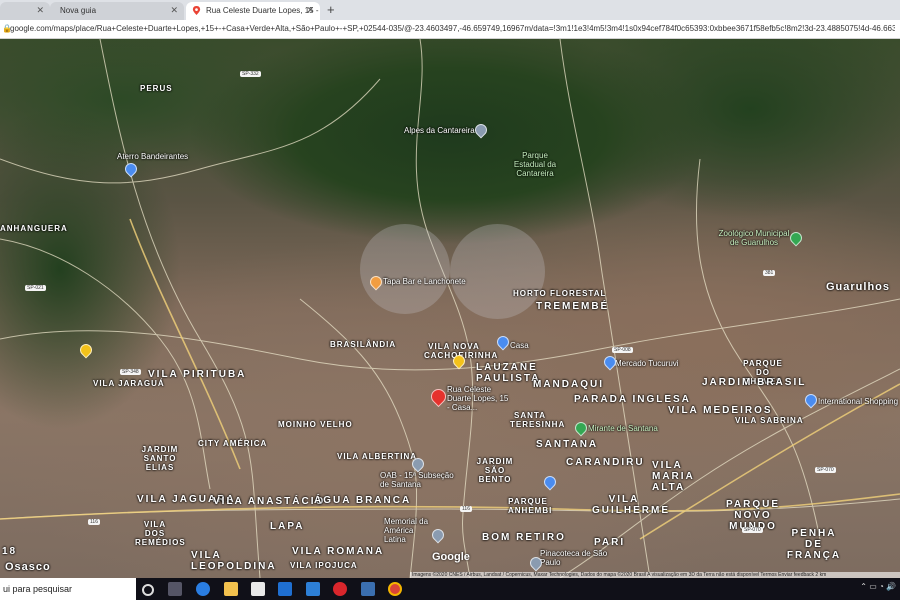 This screenshot has height=600, width=900. Describe the element at coordinates (117, 11) in the screenshot. I see `tab-nova-guia-2: Nova guia ✕` at that location.